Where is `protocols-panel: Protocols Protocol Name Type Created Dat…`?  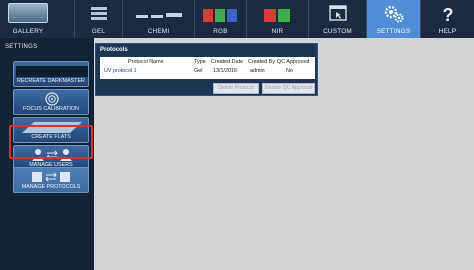
protocols-panel: Protocols Protocol Name Type Created Dat… is located at coordinates (206, 69).